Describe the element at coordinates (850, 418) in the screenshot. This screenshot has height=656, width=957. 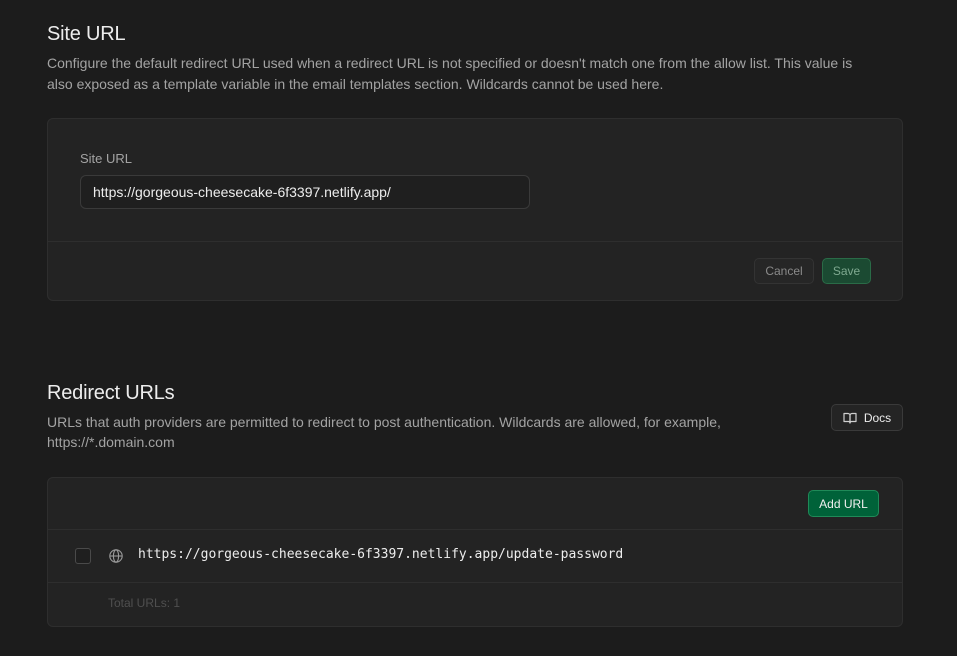
I see `book-open-icon` at that location.